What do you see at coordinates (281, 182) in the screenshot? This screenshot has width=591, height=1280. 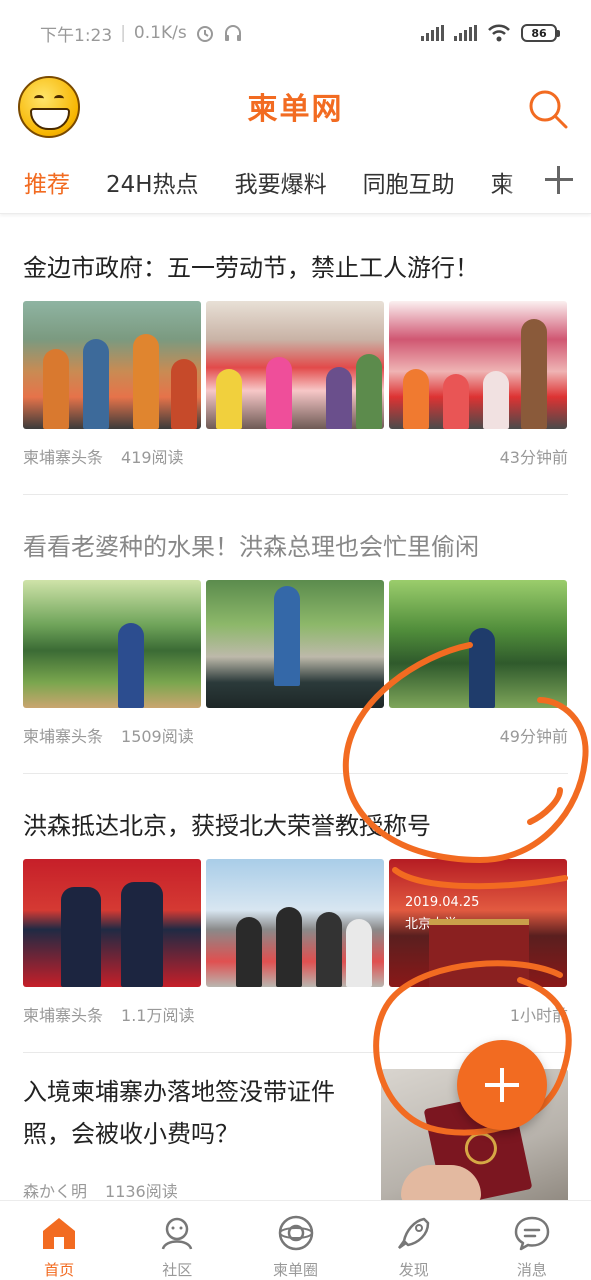 I see `tab-report: 我要爆料` at bounding box center [281, 182].